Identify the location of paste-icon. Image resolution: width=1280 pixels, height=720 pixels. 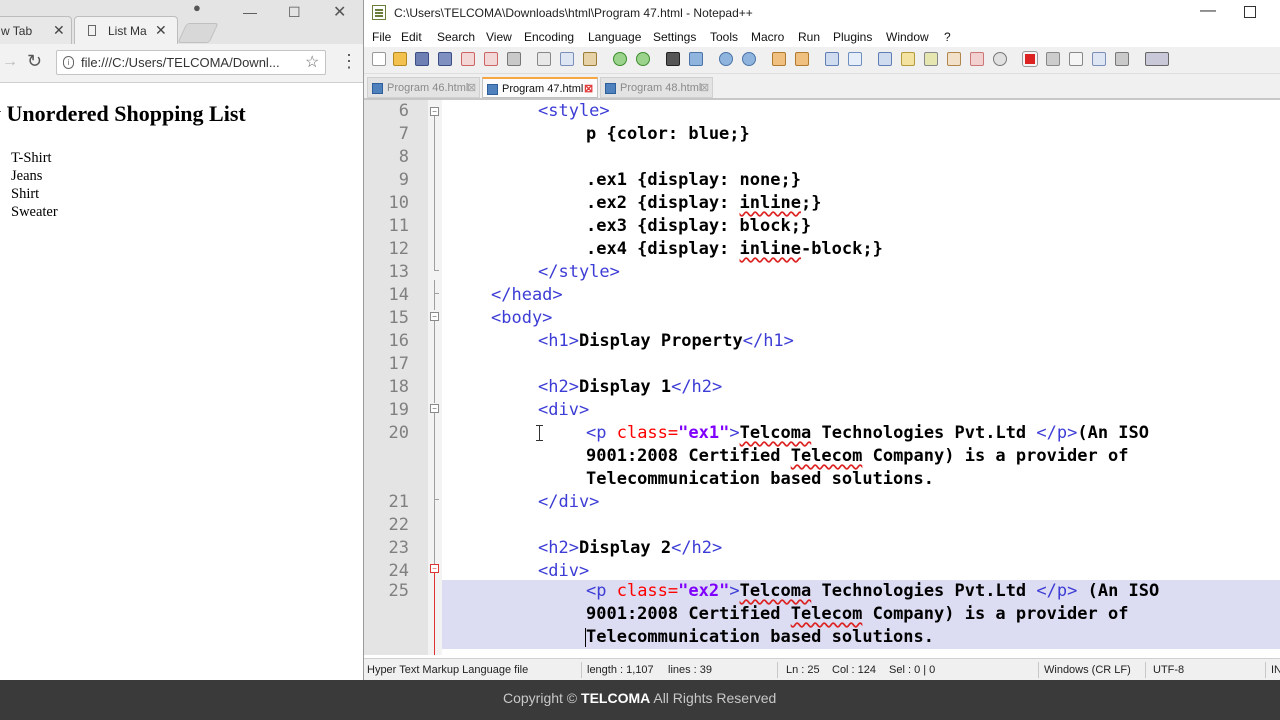
(590, 59).